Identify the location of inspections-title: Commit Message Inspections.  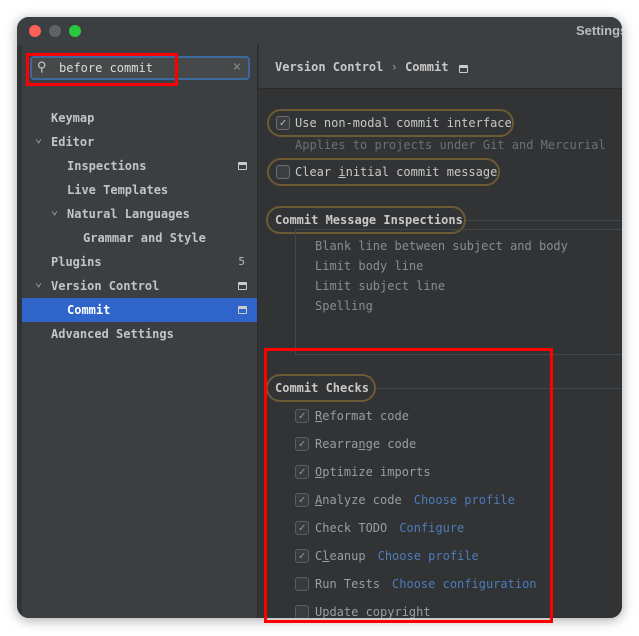
(369, 220).